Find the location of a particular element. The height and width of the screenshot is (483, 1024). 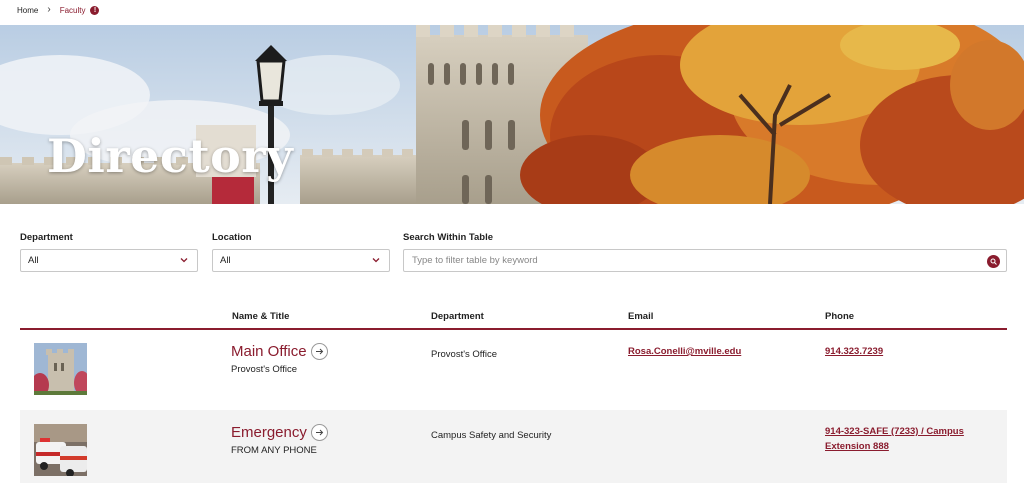

column-header-department: Department is located at coordinates (457, 316).